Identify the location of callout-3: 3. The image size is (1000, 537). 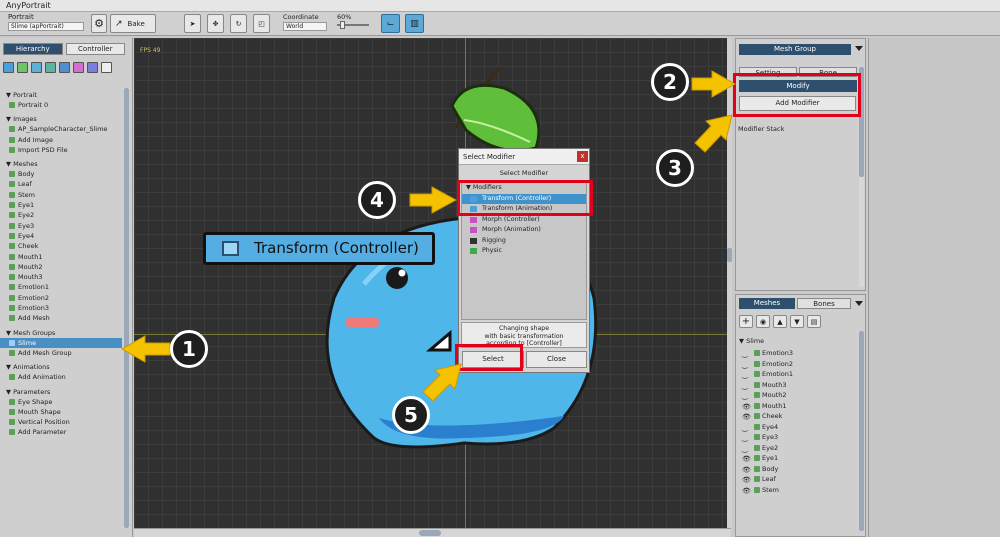
(675, 168).